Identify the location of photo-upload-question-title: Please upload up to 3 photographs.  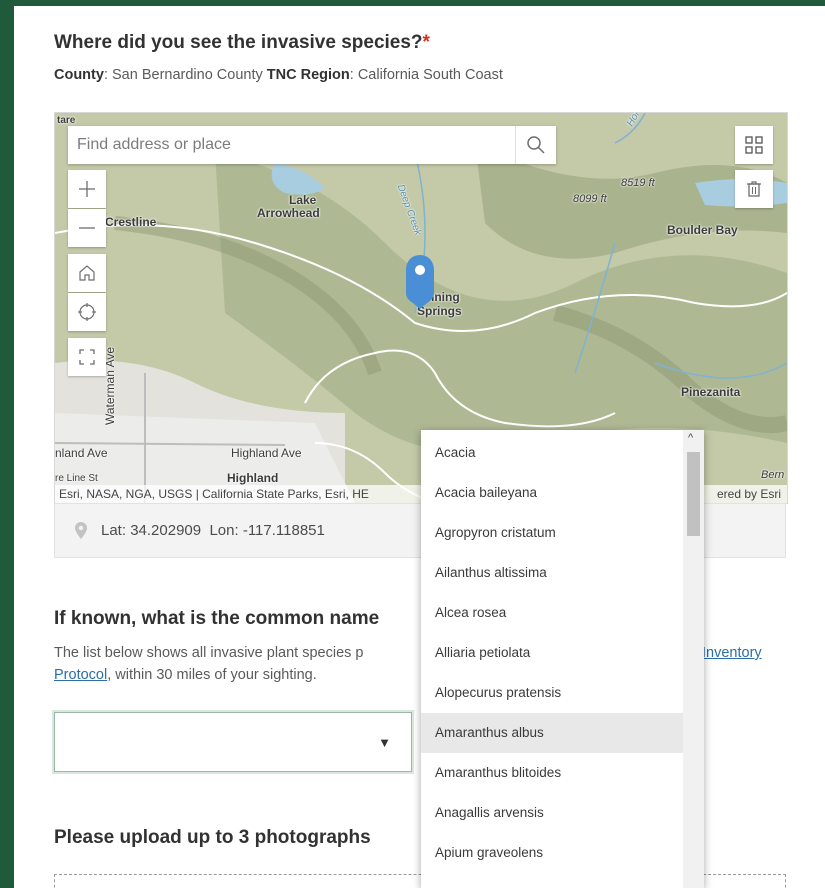
(212, 837).